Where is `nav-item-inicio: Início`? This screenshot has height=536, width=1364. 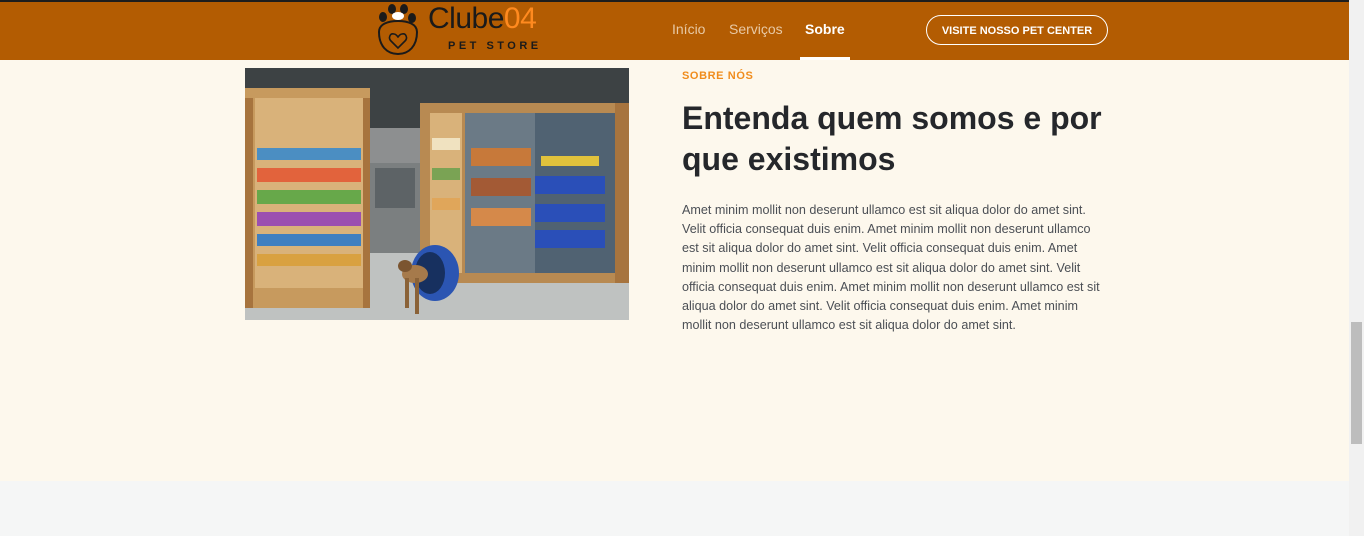
nav-item-inicio: Início is located at coordinates (688, 29).